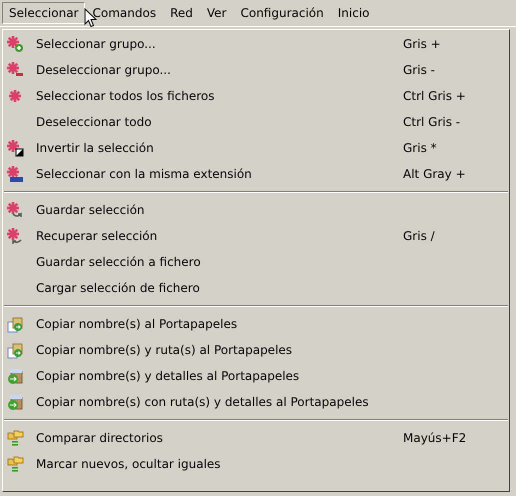 Image resolution: width=516 pixels, height=496 pixels. What do you see at coordinates (353, 13) in the screenshot?
I see `menu-bar-item: Inicio` at bounding box center [353, 13].